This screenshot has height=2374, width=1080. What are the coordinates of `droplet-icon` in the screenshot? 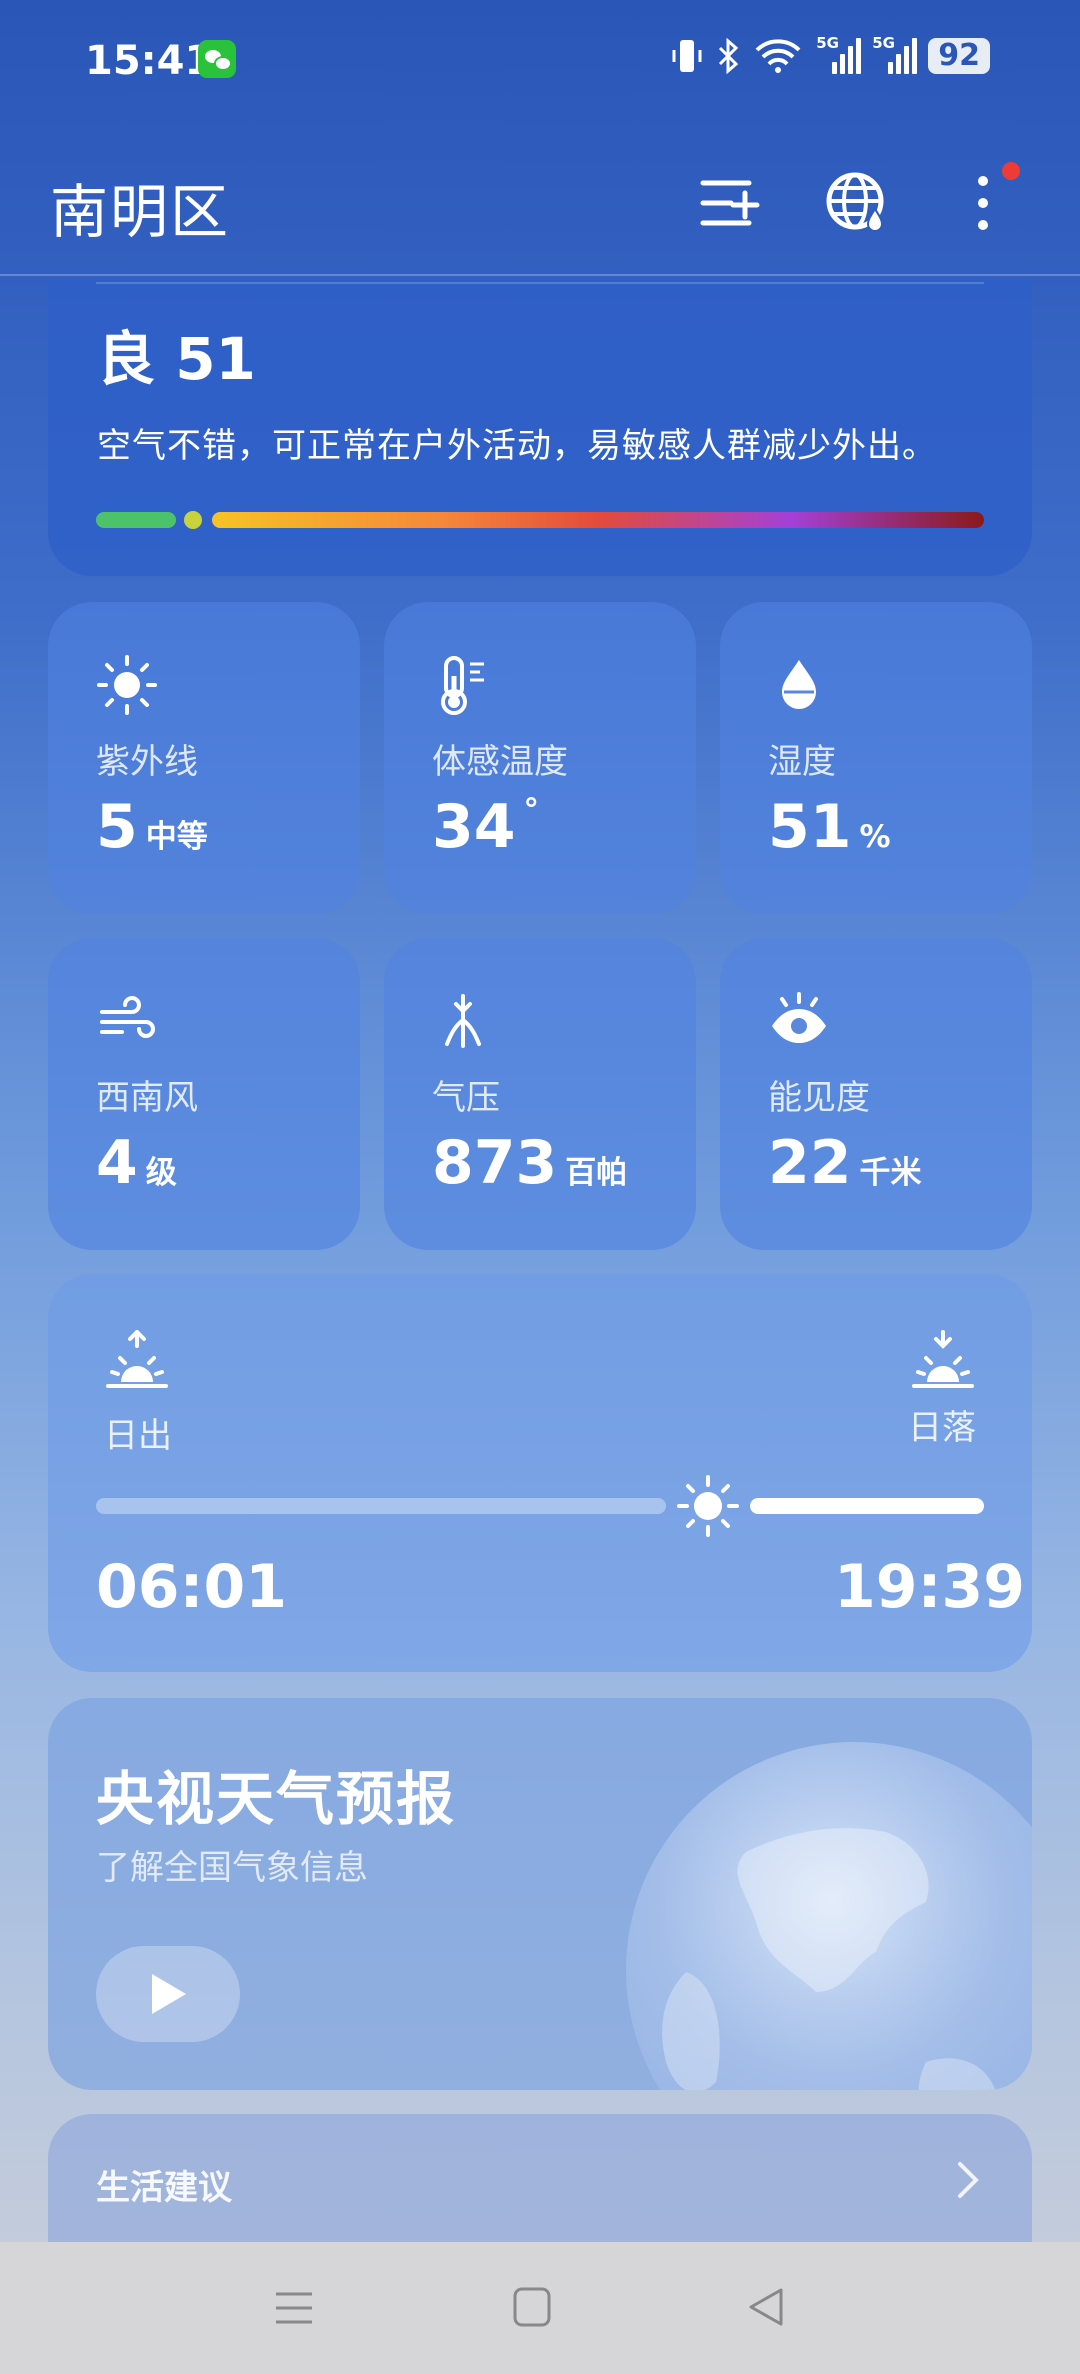 It's located at (799, 684).